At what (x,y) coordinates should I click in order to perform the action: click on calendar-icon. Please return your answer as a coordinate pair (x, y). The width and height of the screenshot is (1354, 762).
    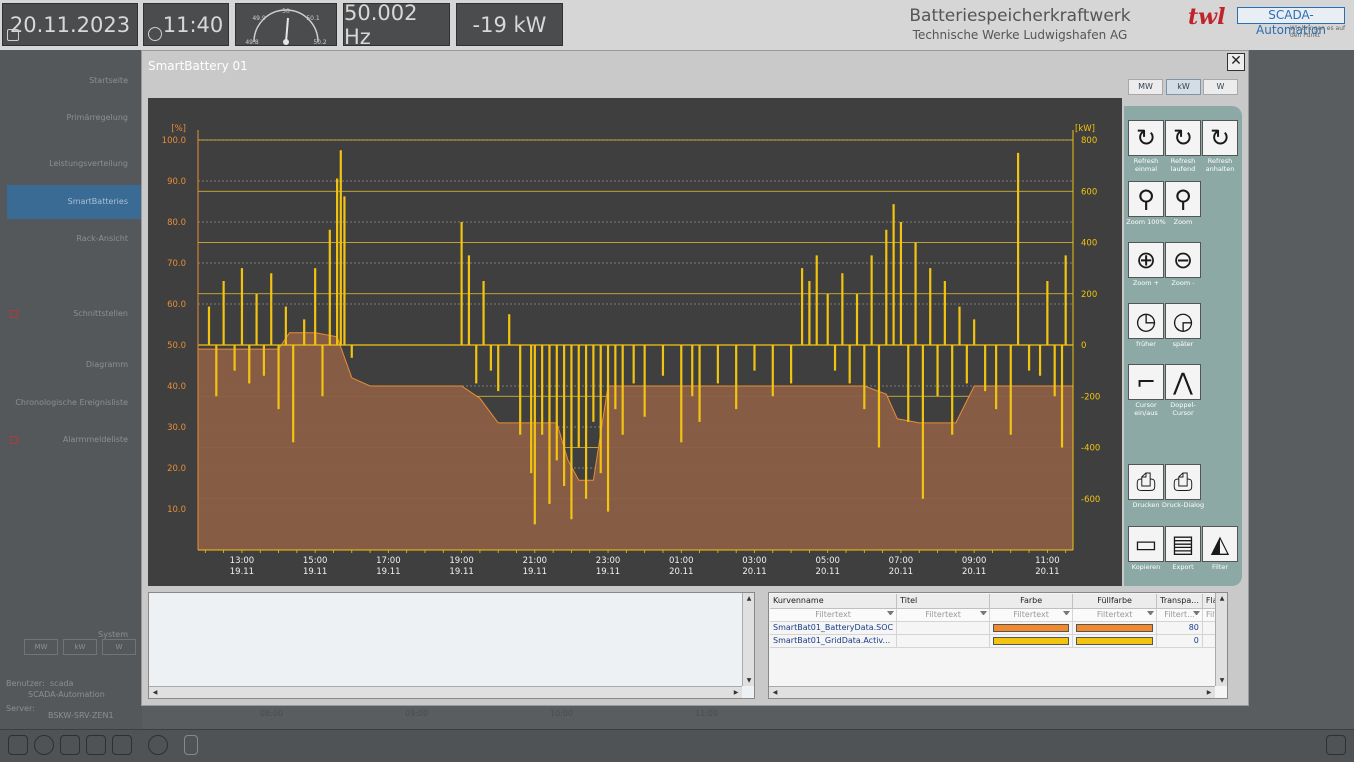
    Looking at the image, I should click on (13, 35).